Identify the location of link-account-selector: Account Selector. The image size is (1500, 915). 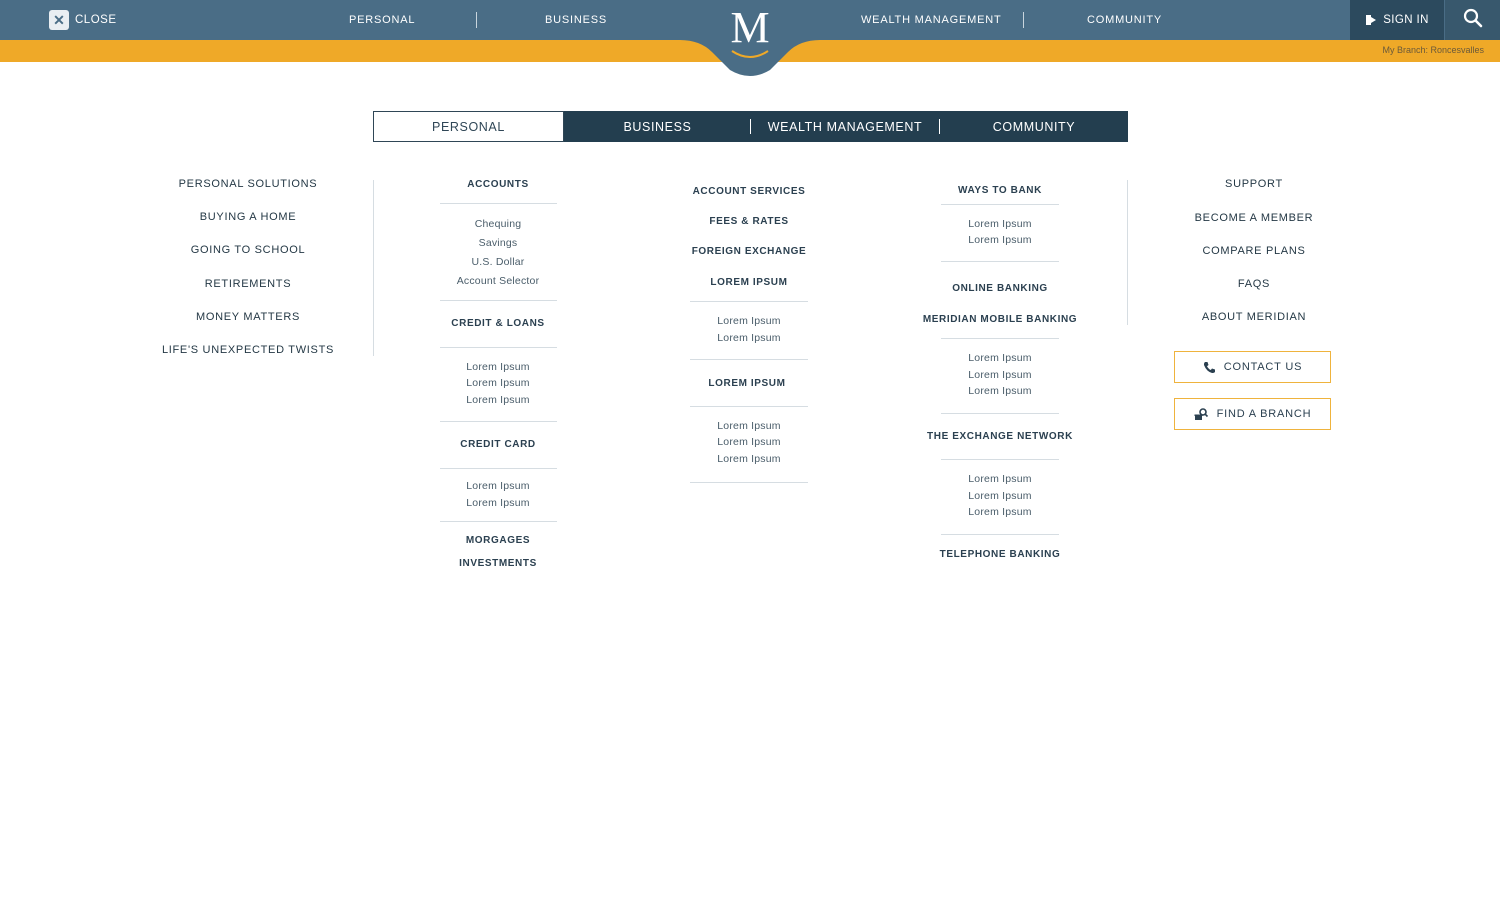
(498, 281).